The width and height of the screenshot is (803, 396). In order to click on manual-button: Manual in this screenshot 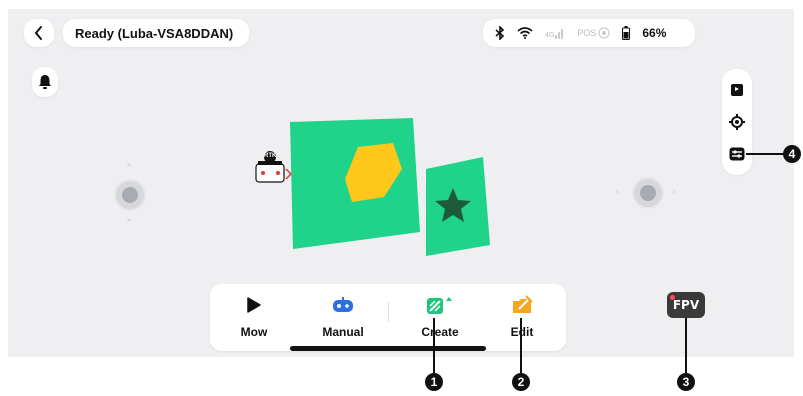, I will do `click(343, 317)`.